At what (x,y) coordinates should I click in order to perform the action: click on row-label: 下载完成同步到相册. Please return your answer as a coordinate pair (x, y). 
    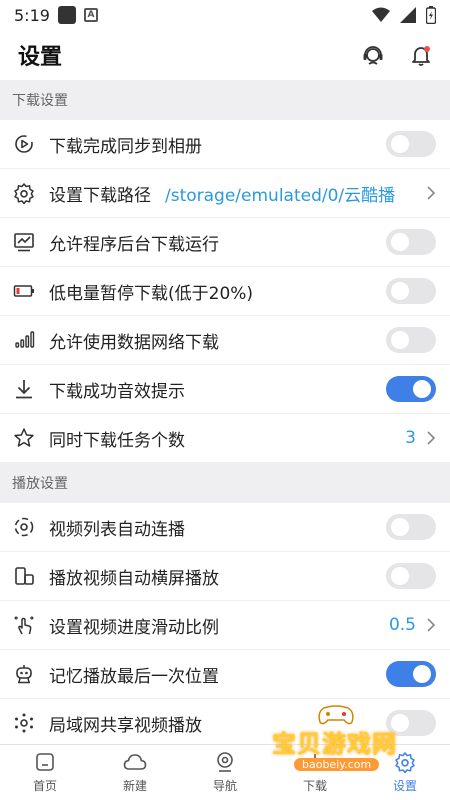
    Looking at the image, I should click on (125, 146).